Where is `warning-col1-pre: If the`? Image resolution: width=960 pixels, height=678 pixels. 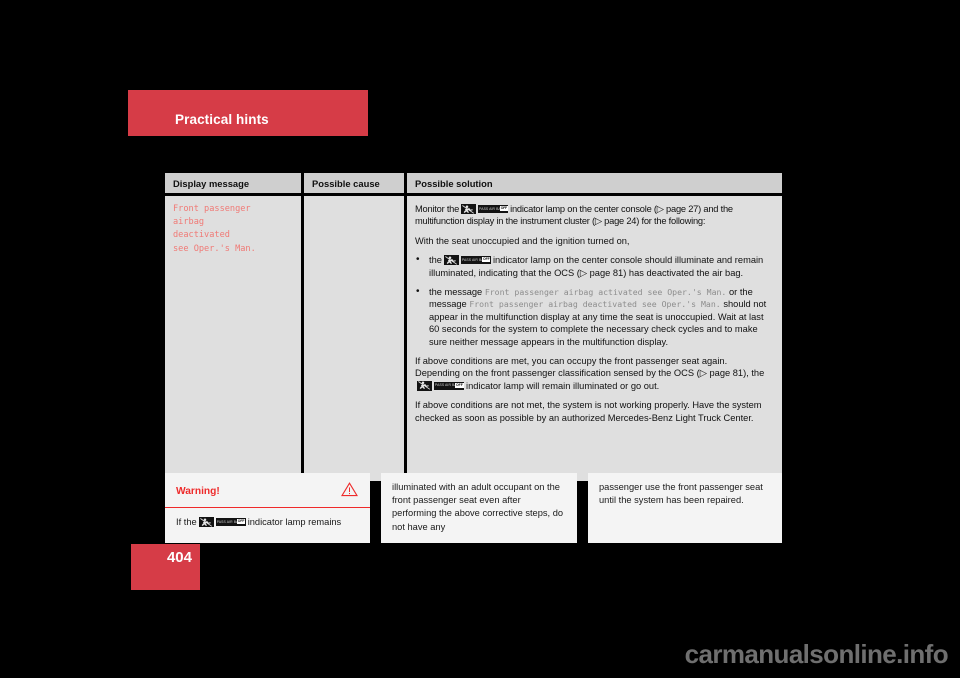 warning-col1-pre: If the is located at coordinates (186, 522).